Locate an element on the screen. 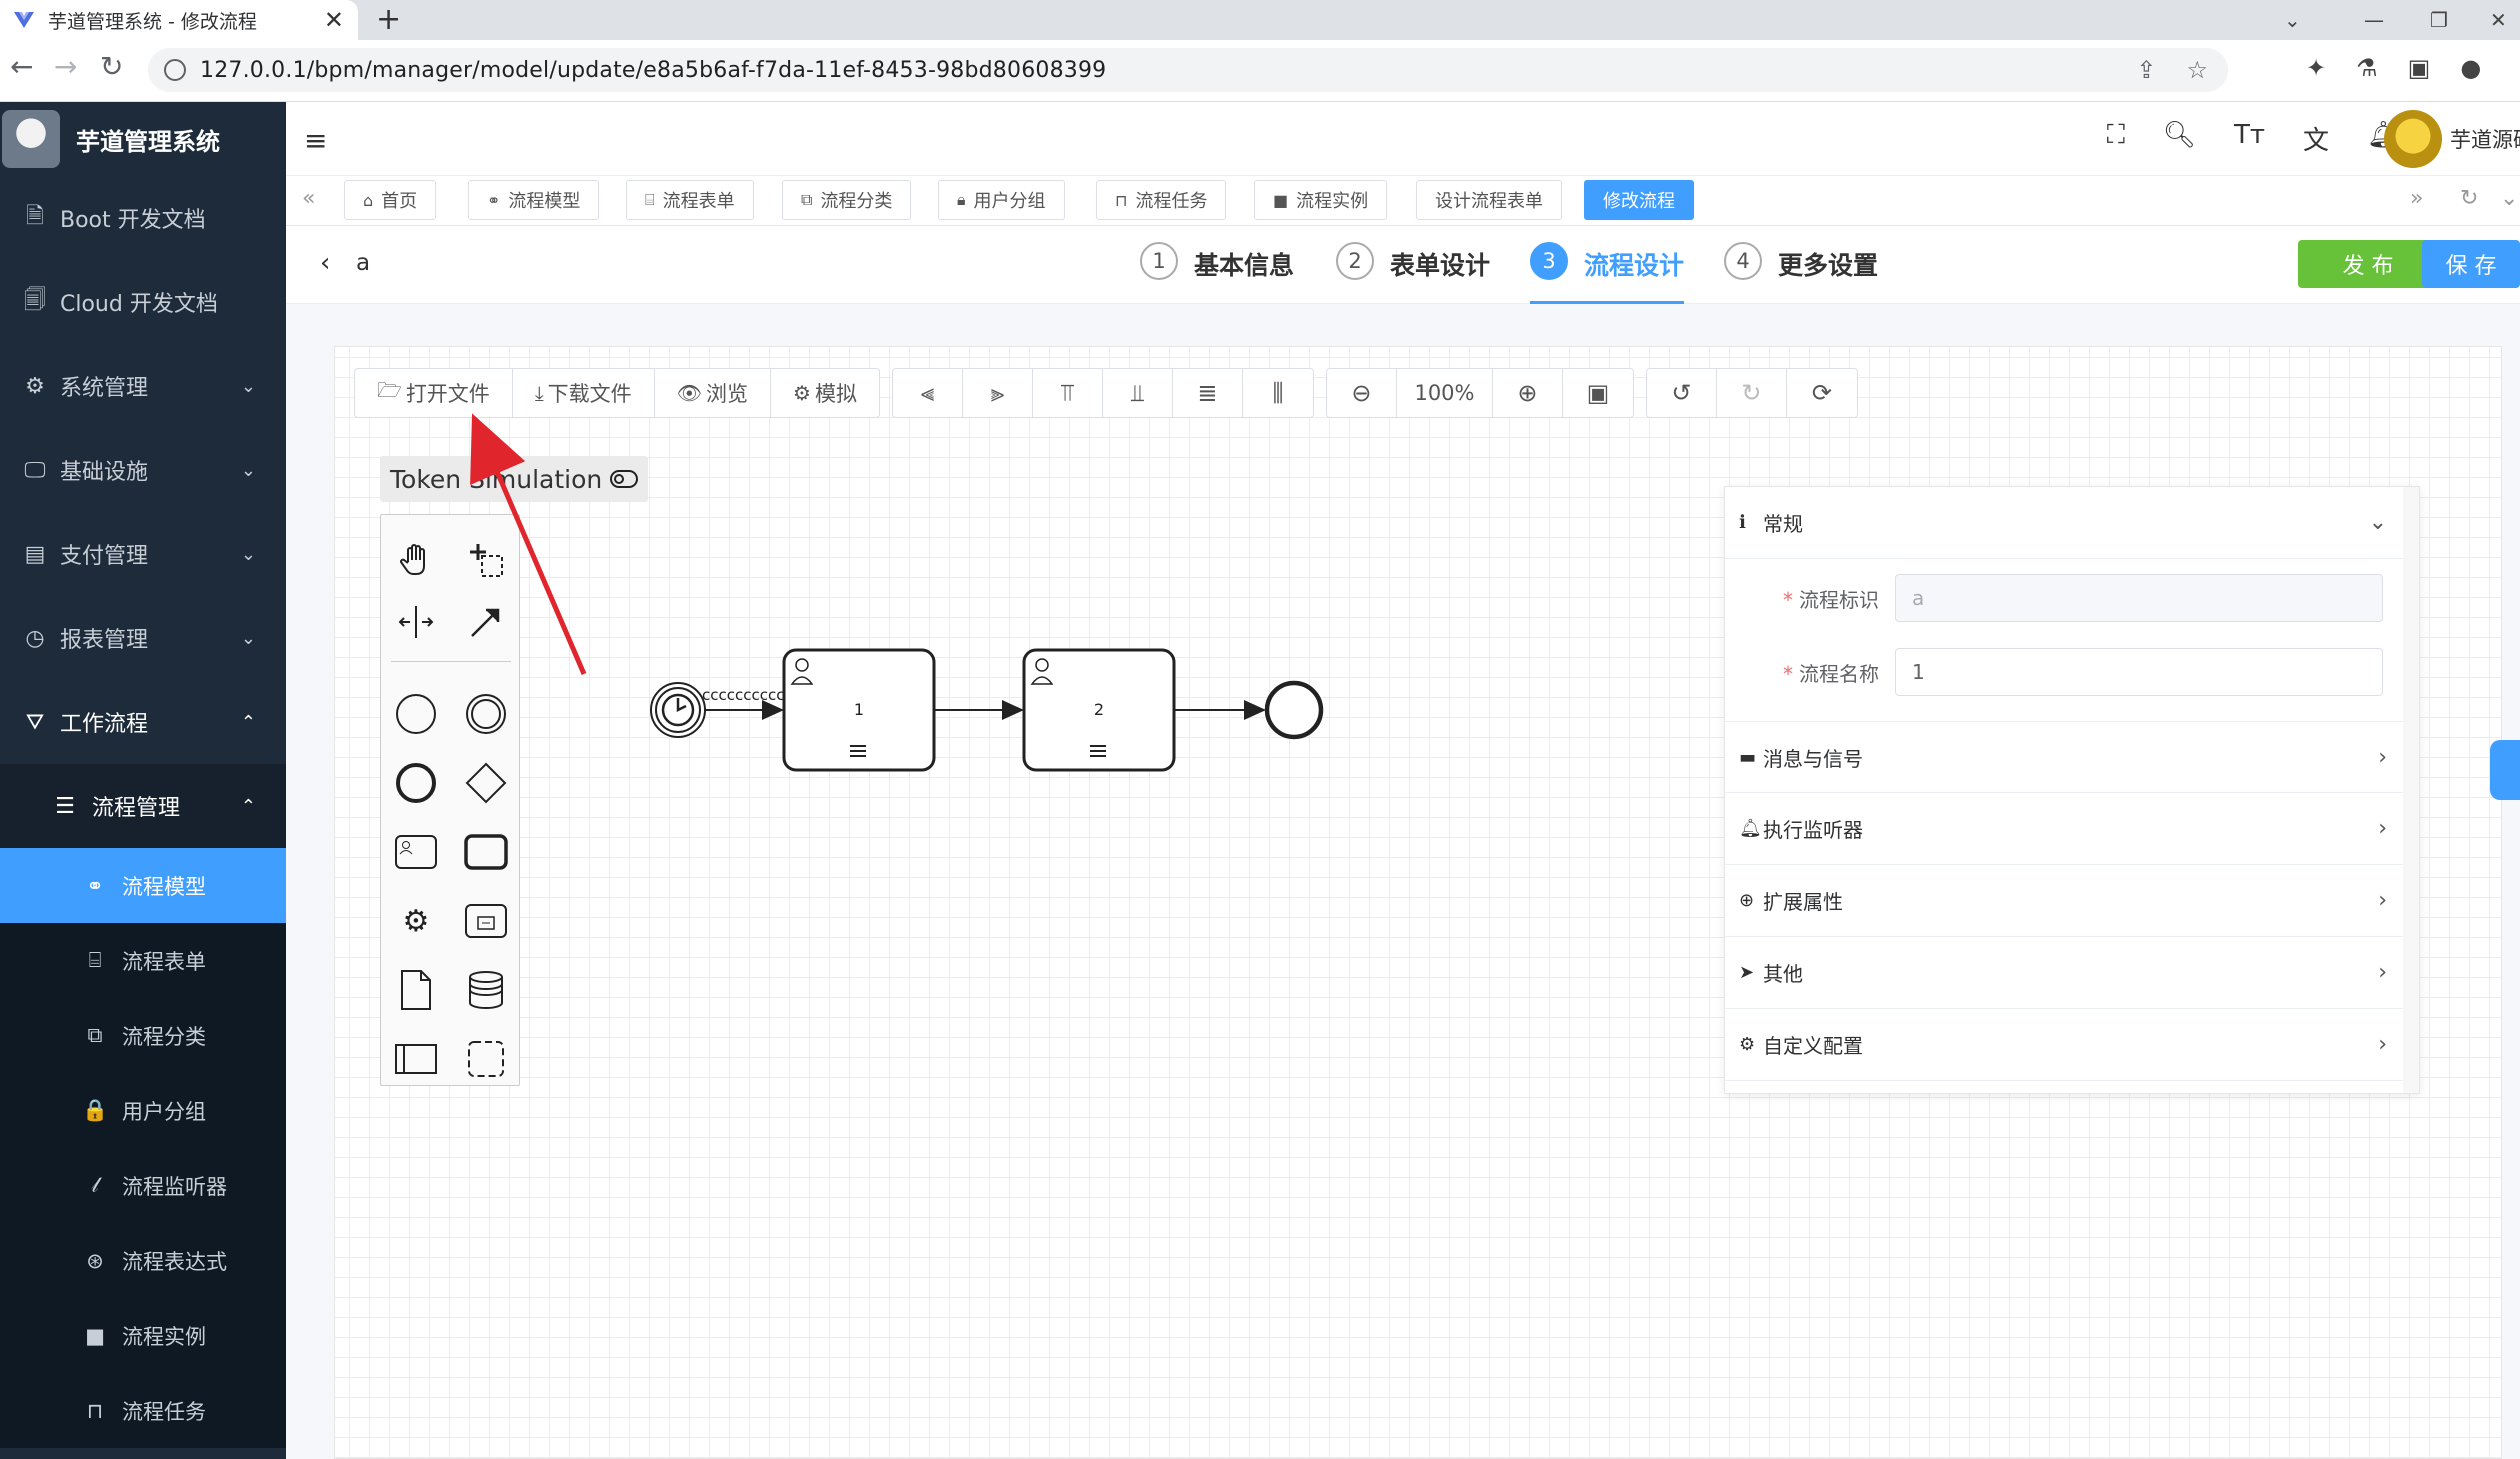 This screenshot has width=2520, height=1459. tag-category: ⧉ 流程分类 is located at coordinates (847, 200).